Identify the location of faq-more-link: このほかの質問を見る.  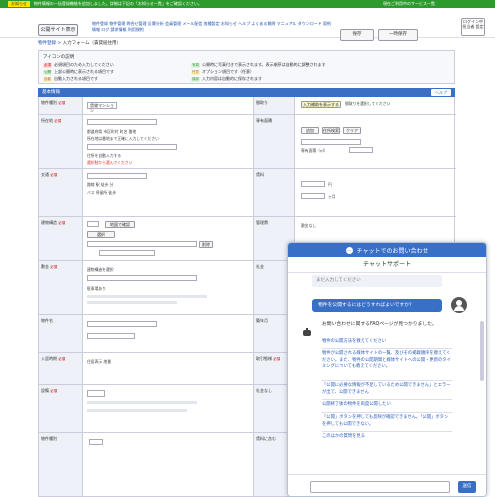
(387, 437).